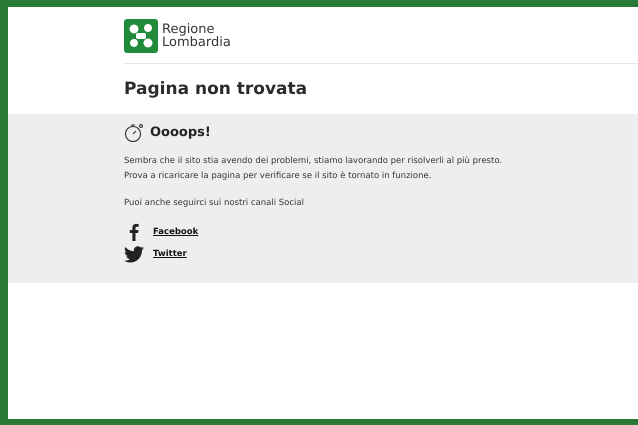  Describe the element at coordinates (188, 29) in the screenshot. I see `logo-text: Regione` at that location.